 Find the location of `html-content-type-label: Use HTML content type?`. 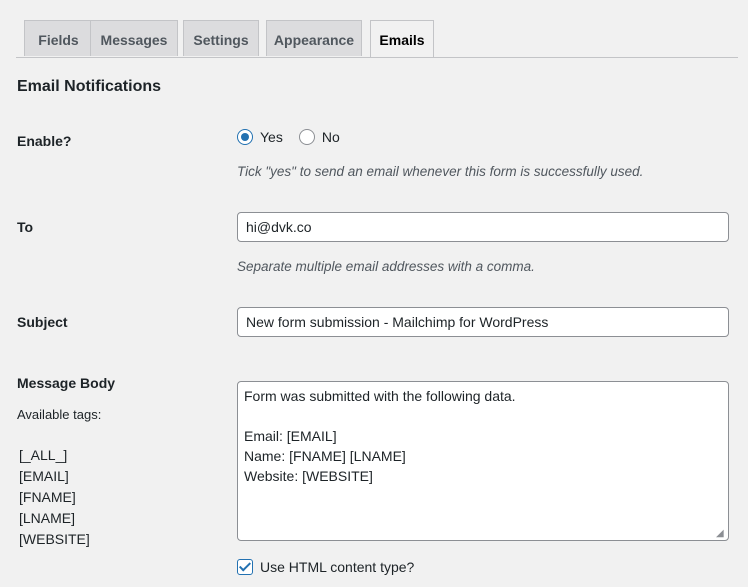

html-content-type-label: Use HTML content type? is located at coordinates (337, 567).